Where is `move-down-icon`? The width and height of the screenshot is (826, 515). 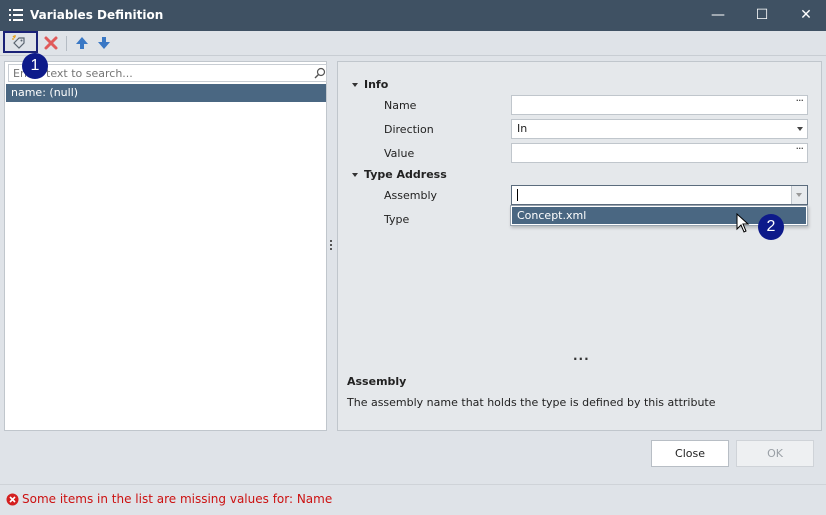 move-down-icon is located at coordinates (104, 43).